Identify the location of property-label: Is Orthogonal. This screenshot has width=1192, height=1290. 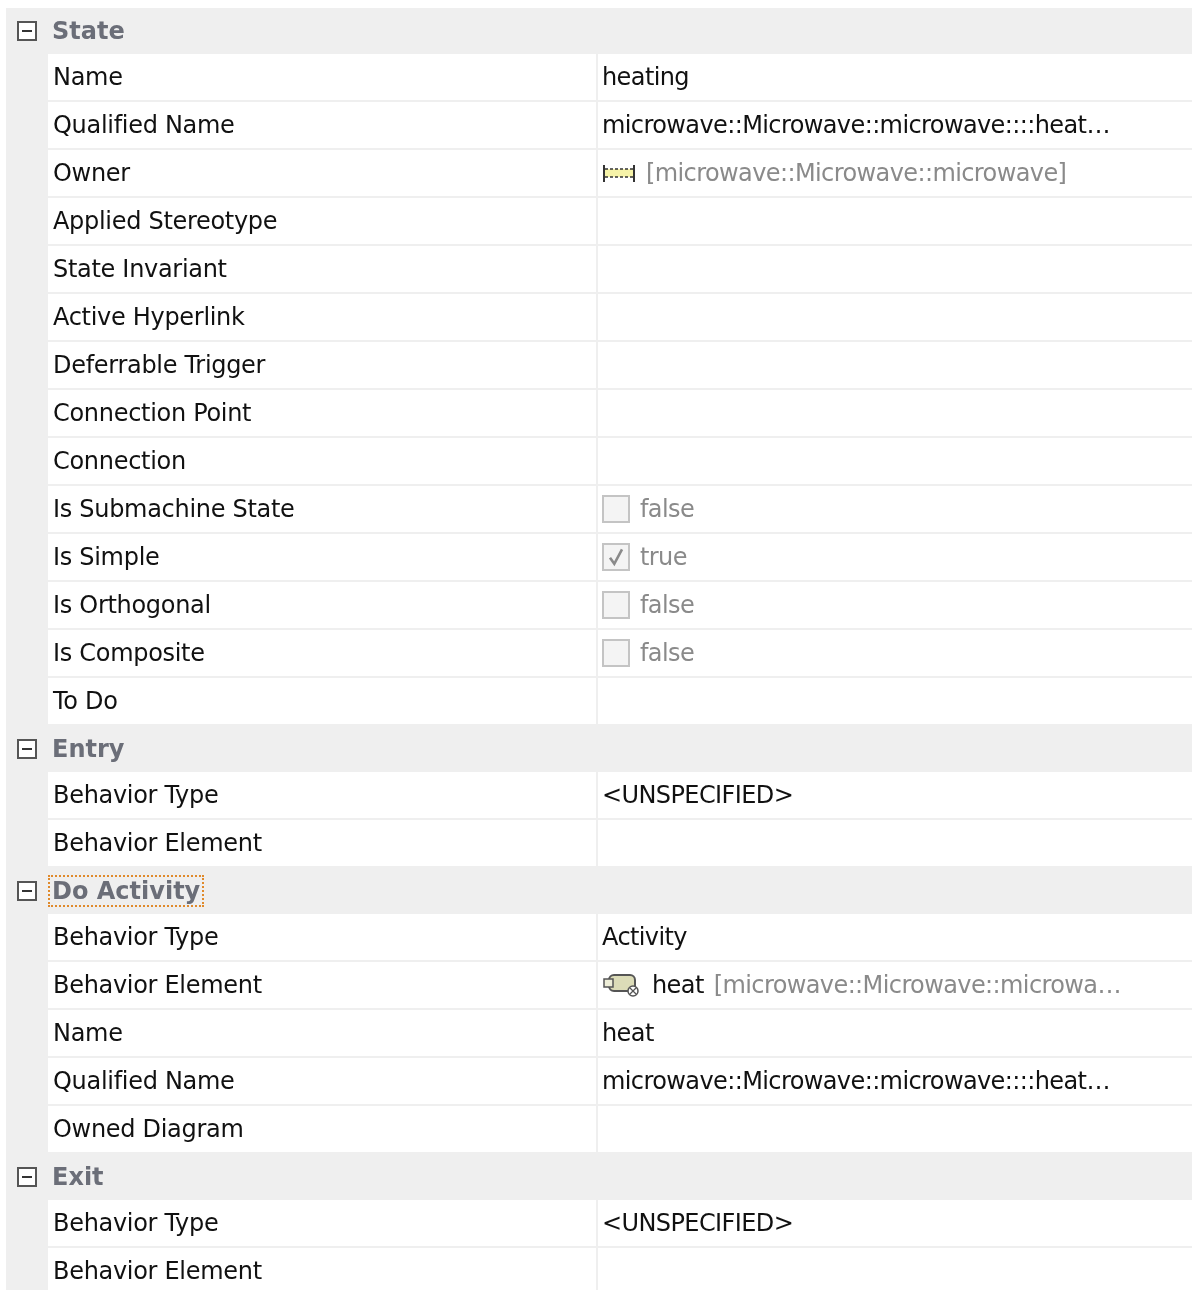
(323, 605).